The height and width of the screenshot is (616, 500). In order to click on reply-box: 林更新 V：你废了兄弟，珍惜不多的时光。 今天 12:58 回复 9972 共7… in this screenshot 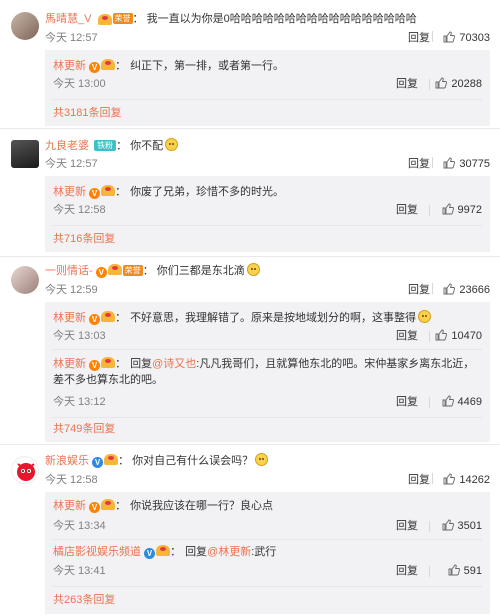, I will do `click(267, 214)`.